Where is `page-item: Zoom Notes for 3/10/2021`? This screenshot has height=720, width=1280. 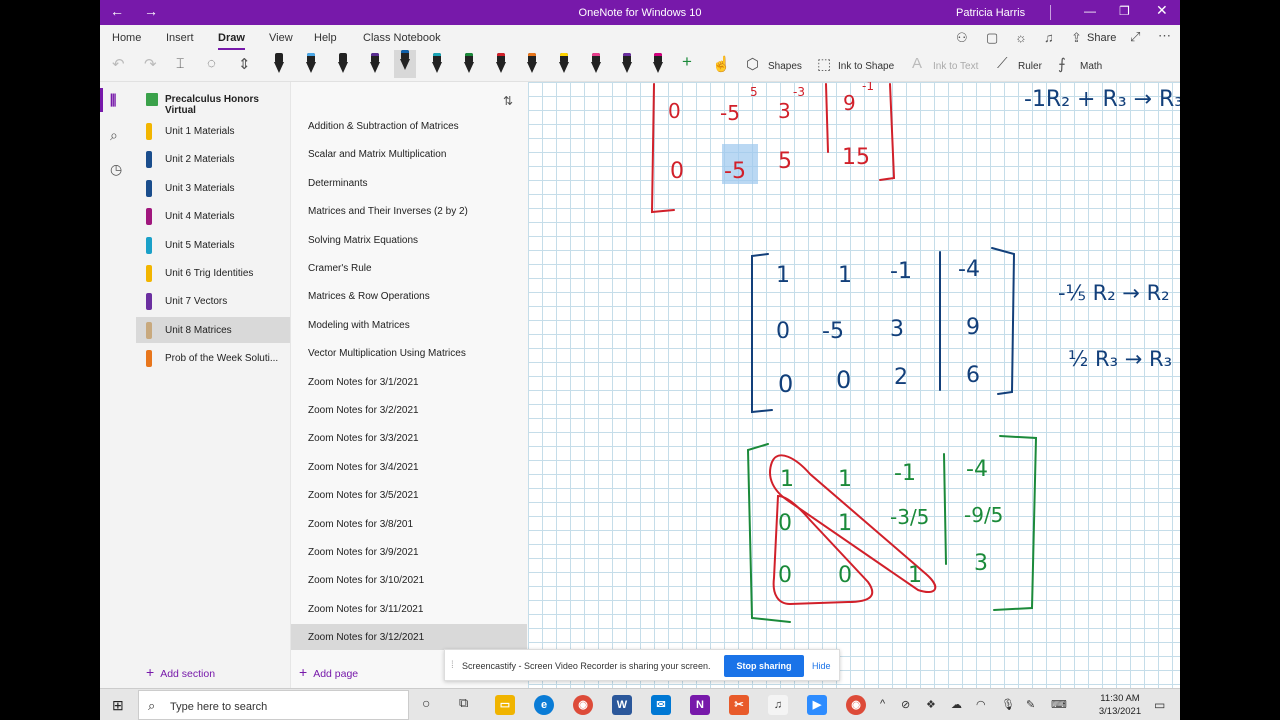 page-item: Zoom Notes for 3/10/2021 is located at coordinates (409, 580).